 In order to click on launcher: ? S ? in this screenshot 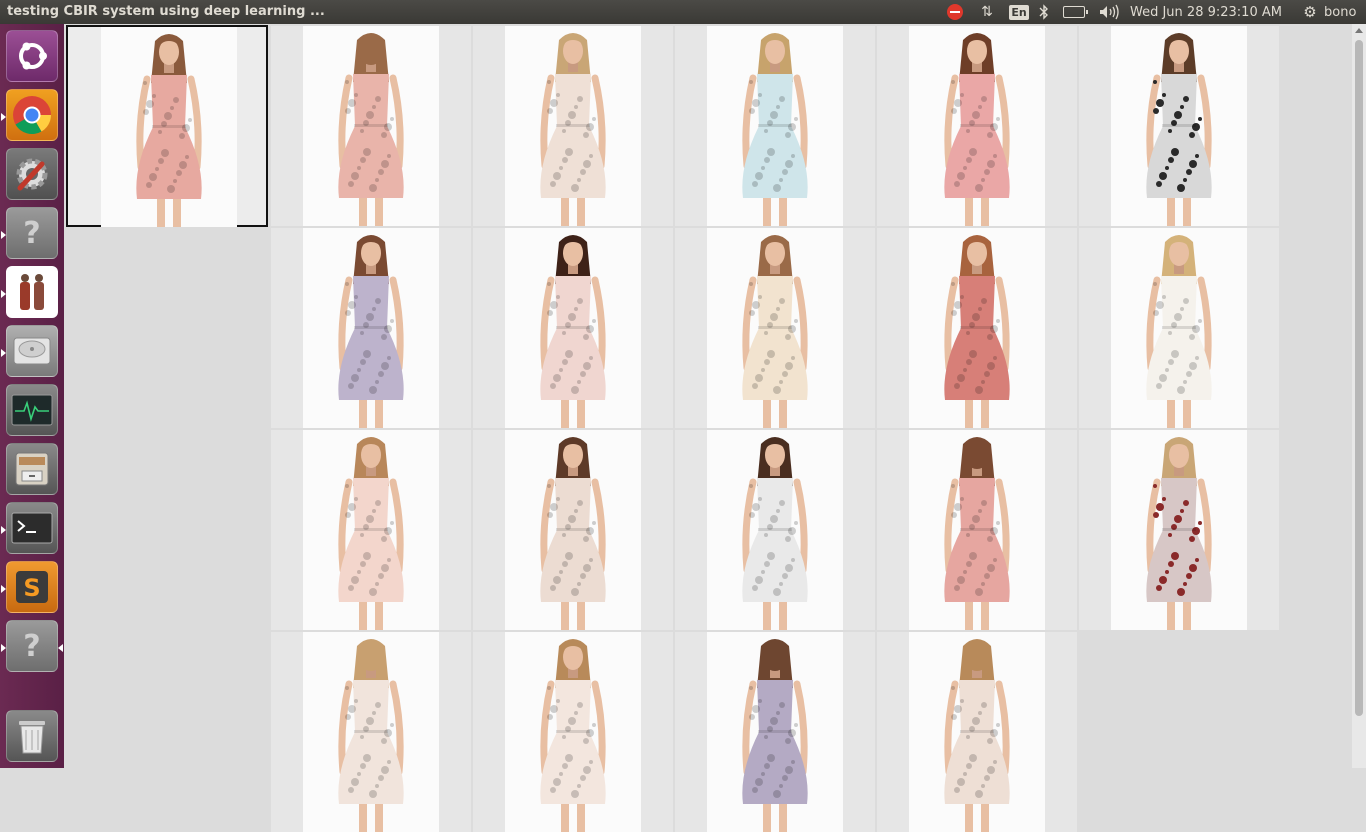, I will do `click(32, 396)`.